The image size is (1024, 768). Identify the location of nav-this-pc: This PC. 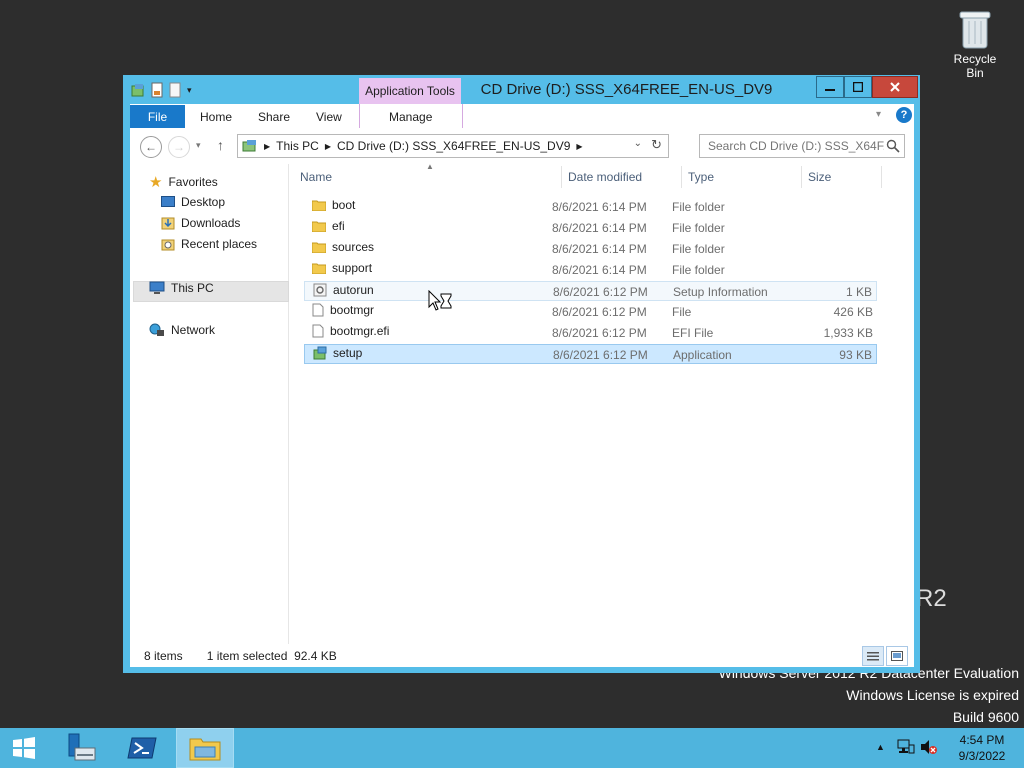
(181, 288).